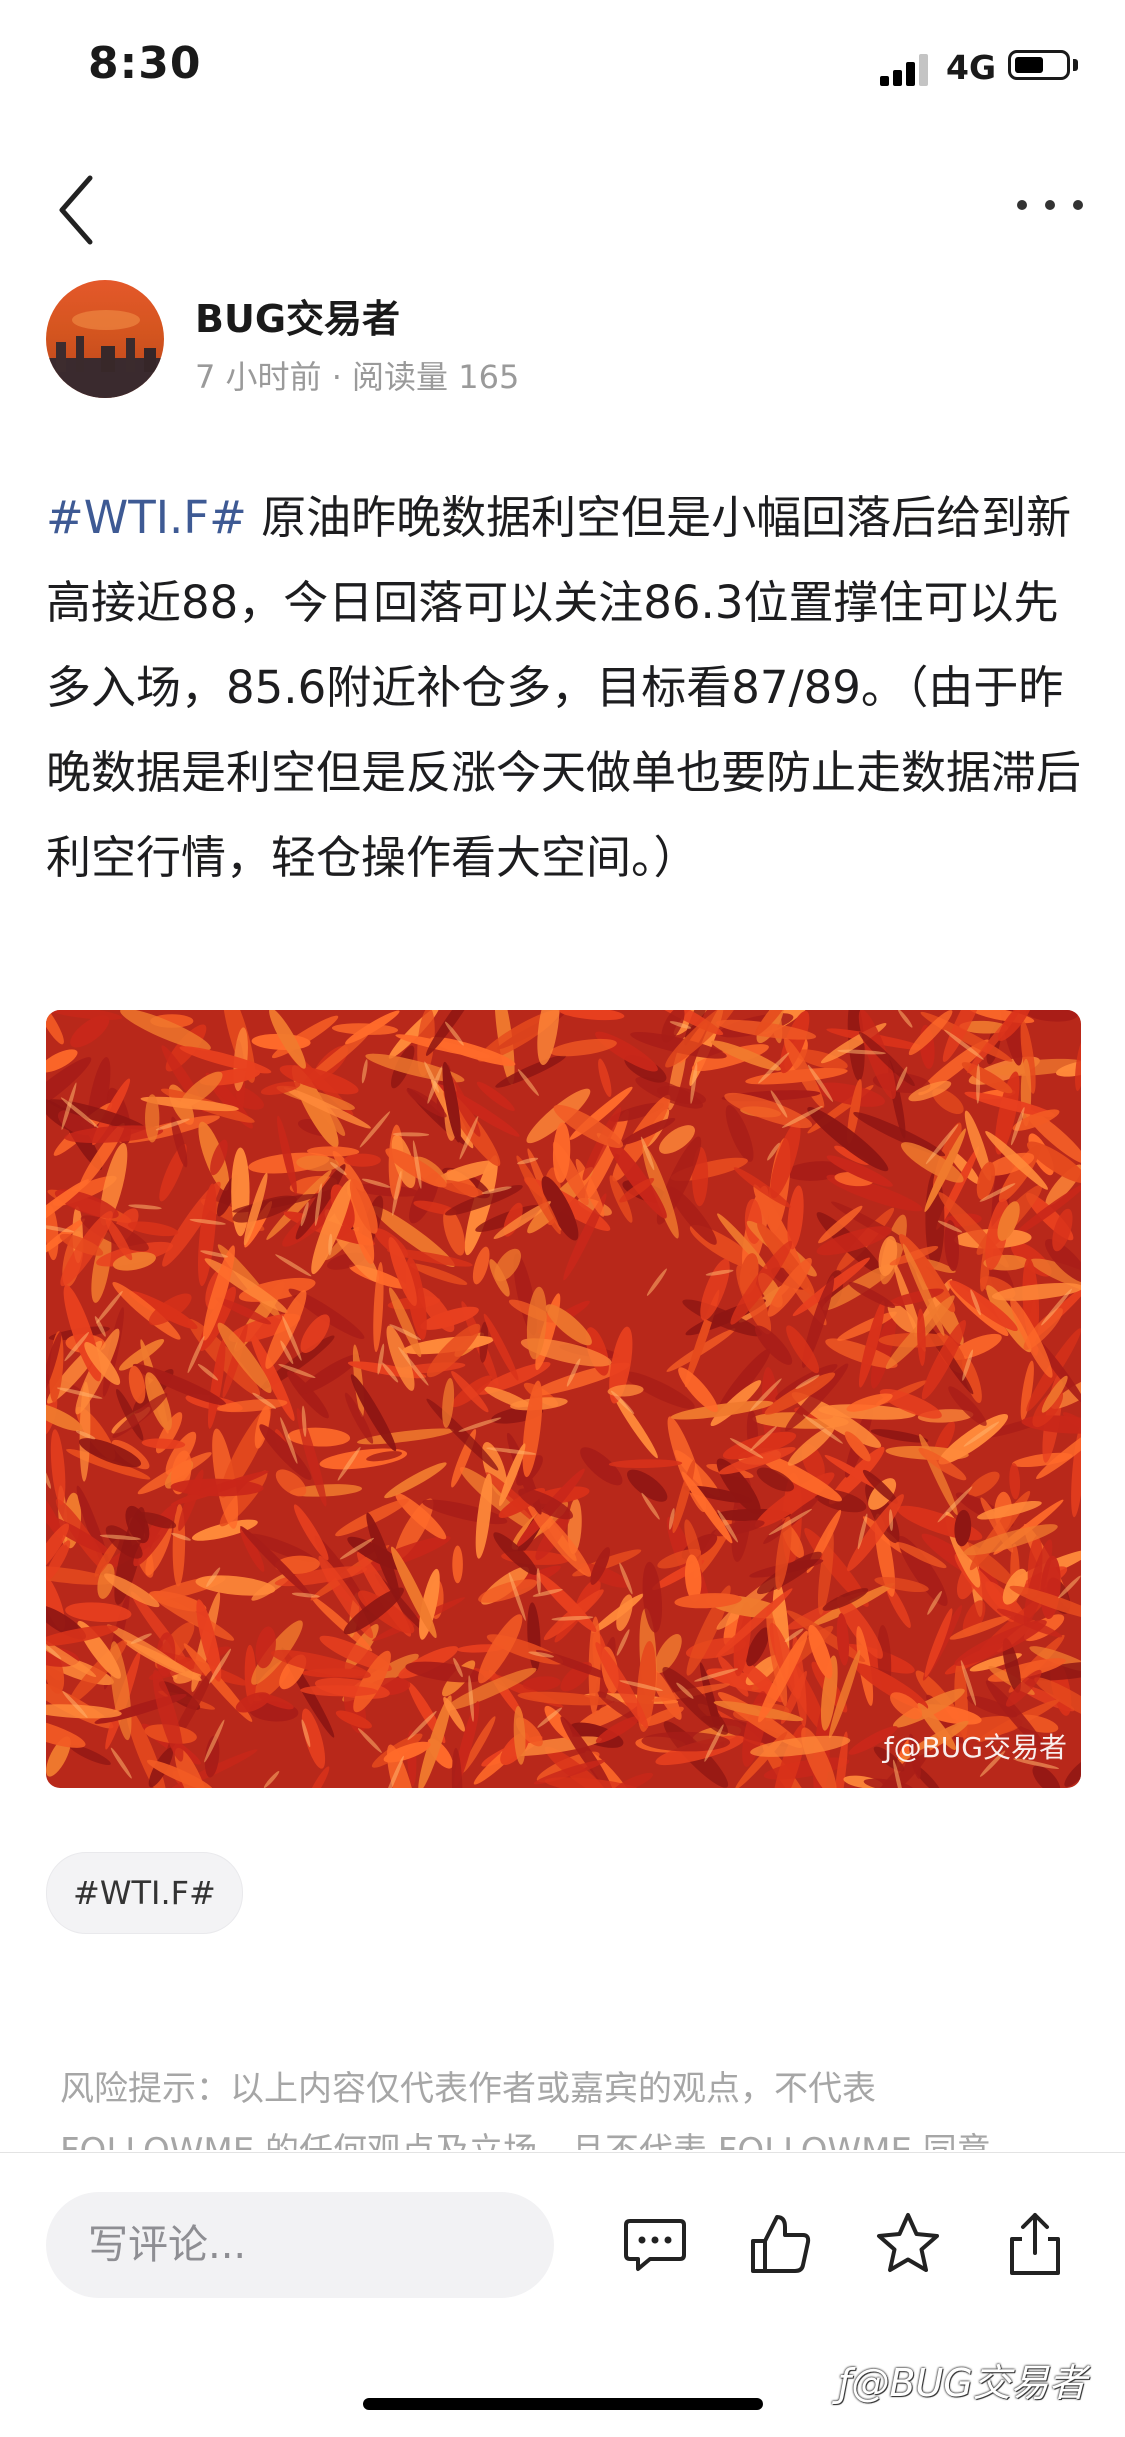 This screenshot has width=1125, height=2437. I want to click on corner-watermark: ƒ@BUG交易者, so click(962, 2379).